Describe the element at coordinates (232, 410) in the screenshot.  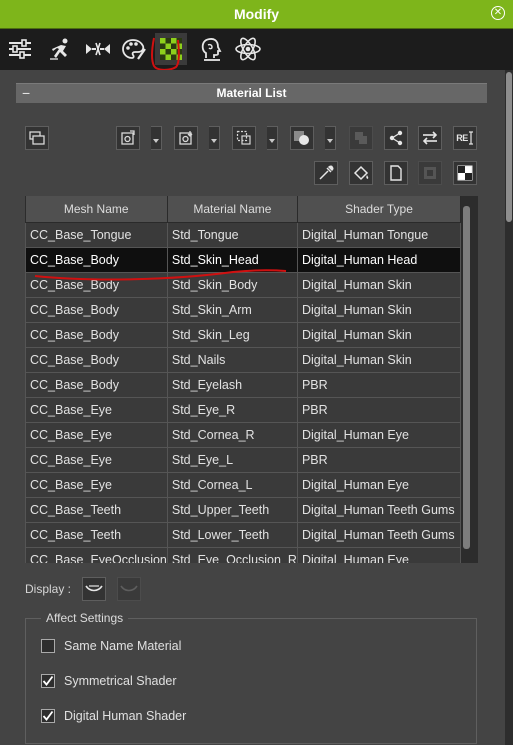
I see `material-name-cell: Std_Eye_R` at that location.